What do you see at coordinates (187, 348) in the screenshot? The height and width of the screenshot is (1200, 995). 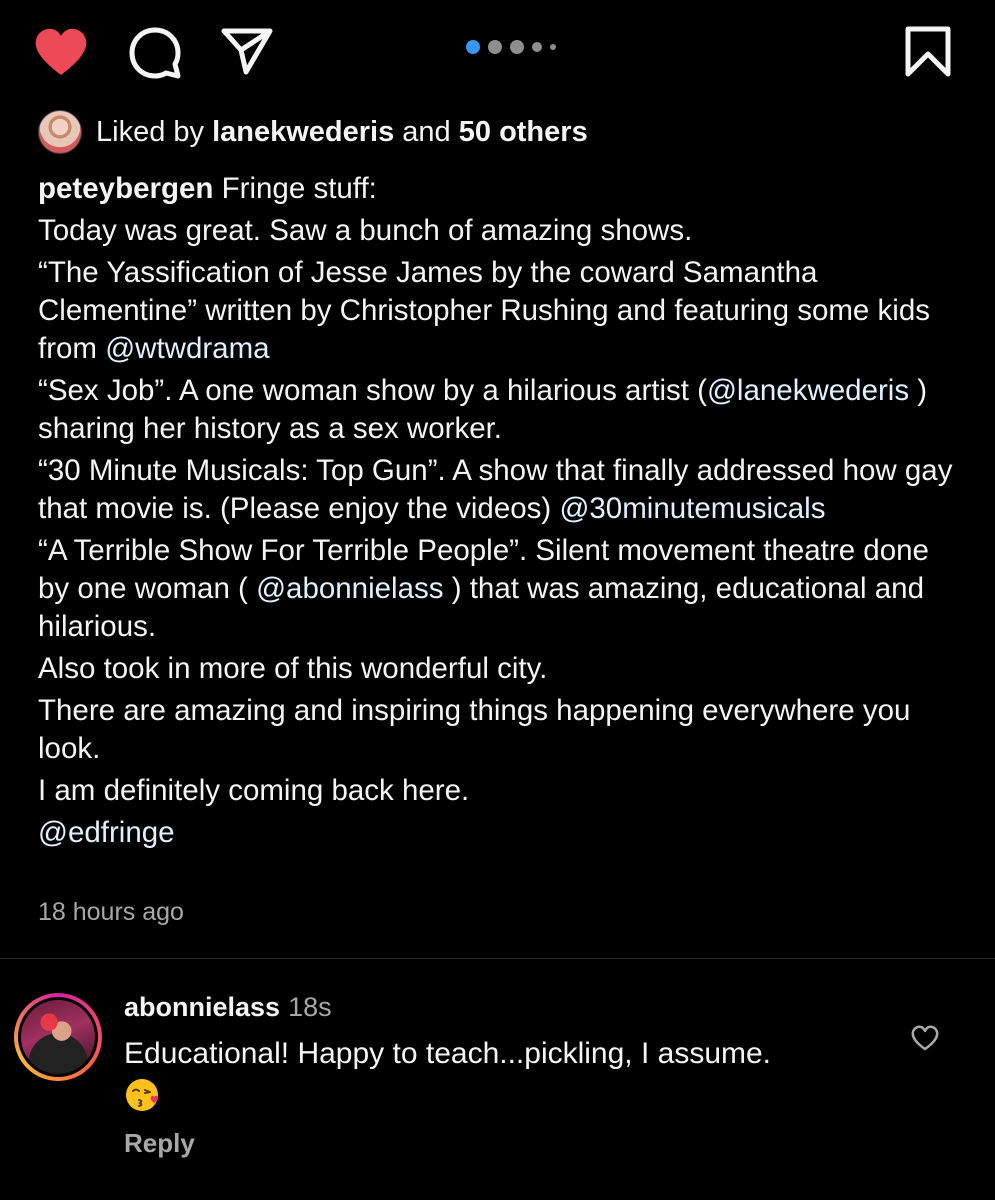 I see `mention-link: @wtwdrama` at bounding box center [187, 348].